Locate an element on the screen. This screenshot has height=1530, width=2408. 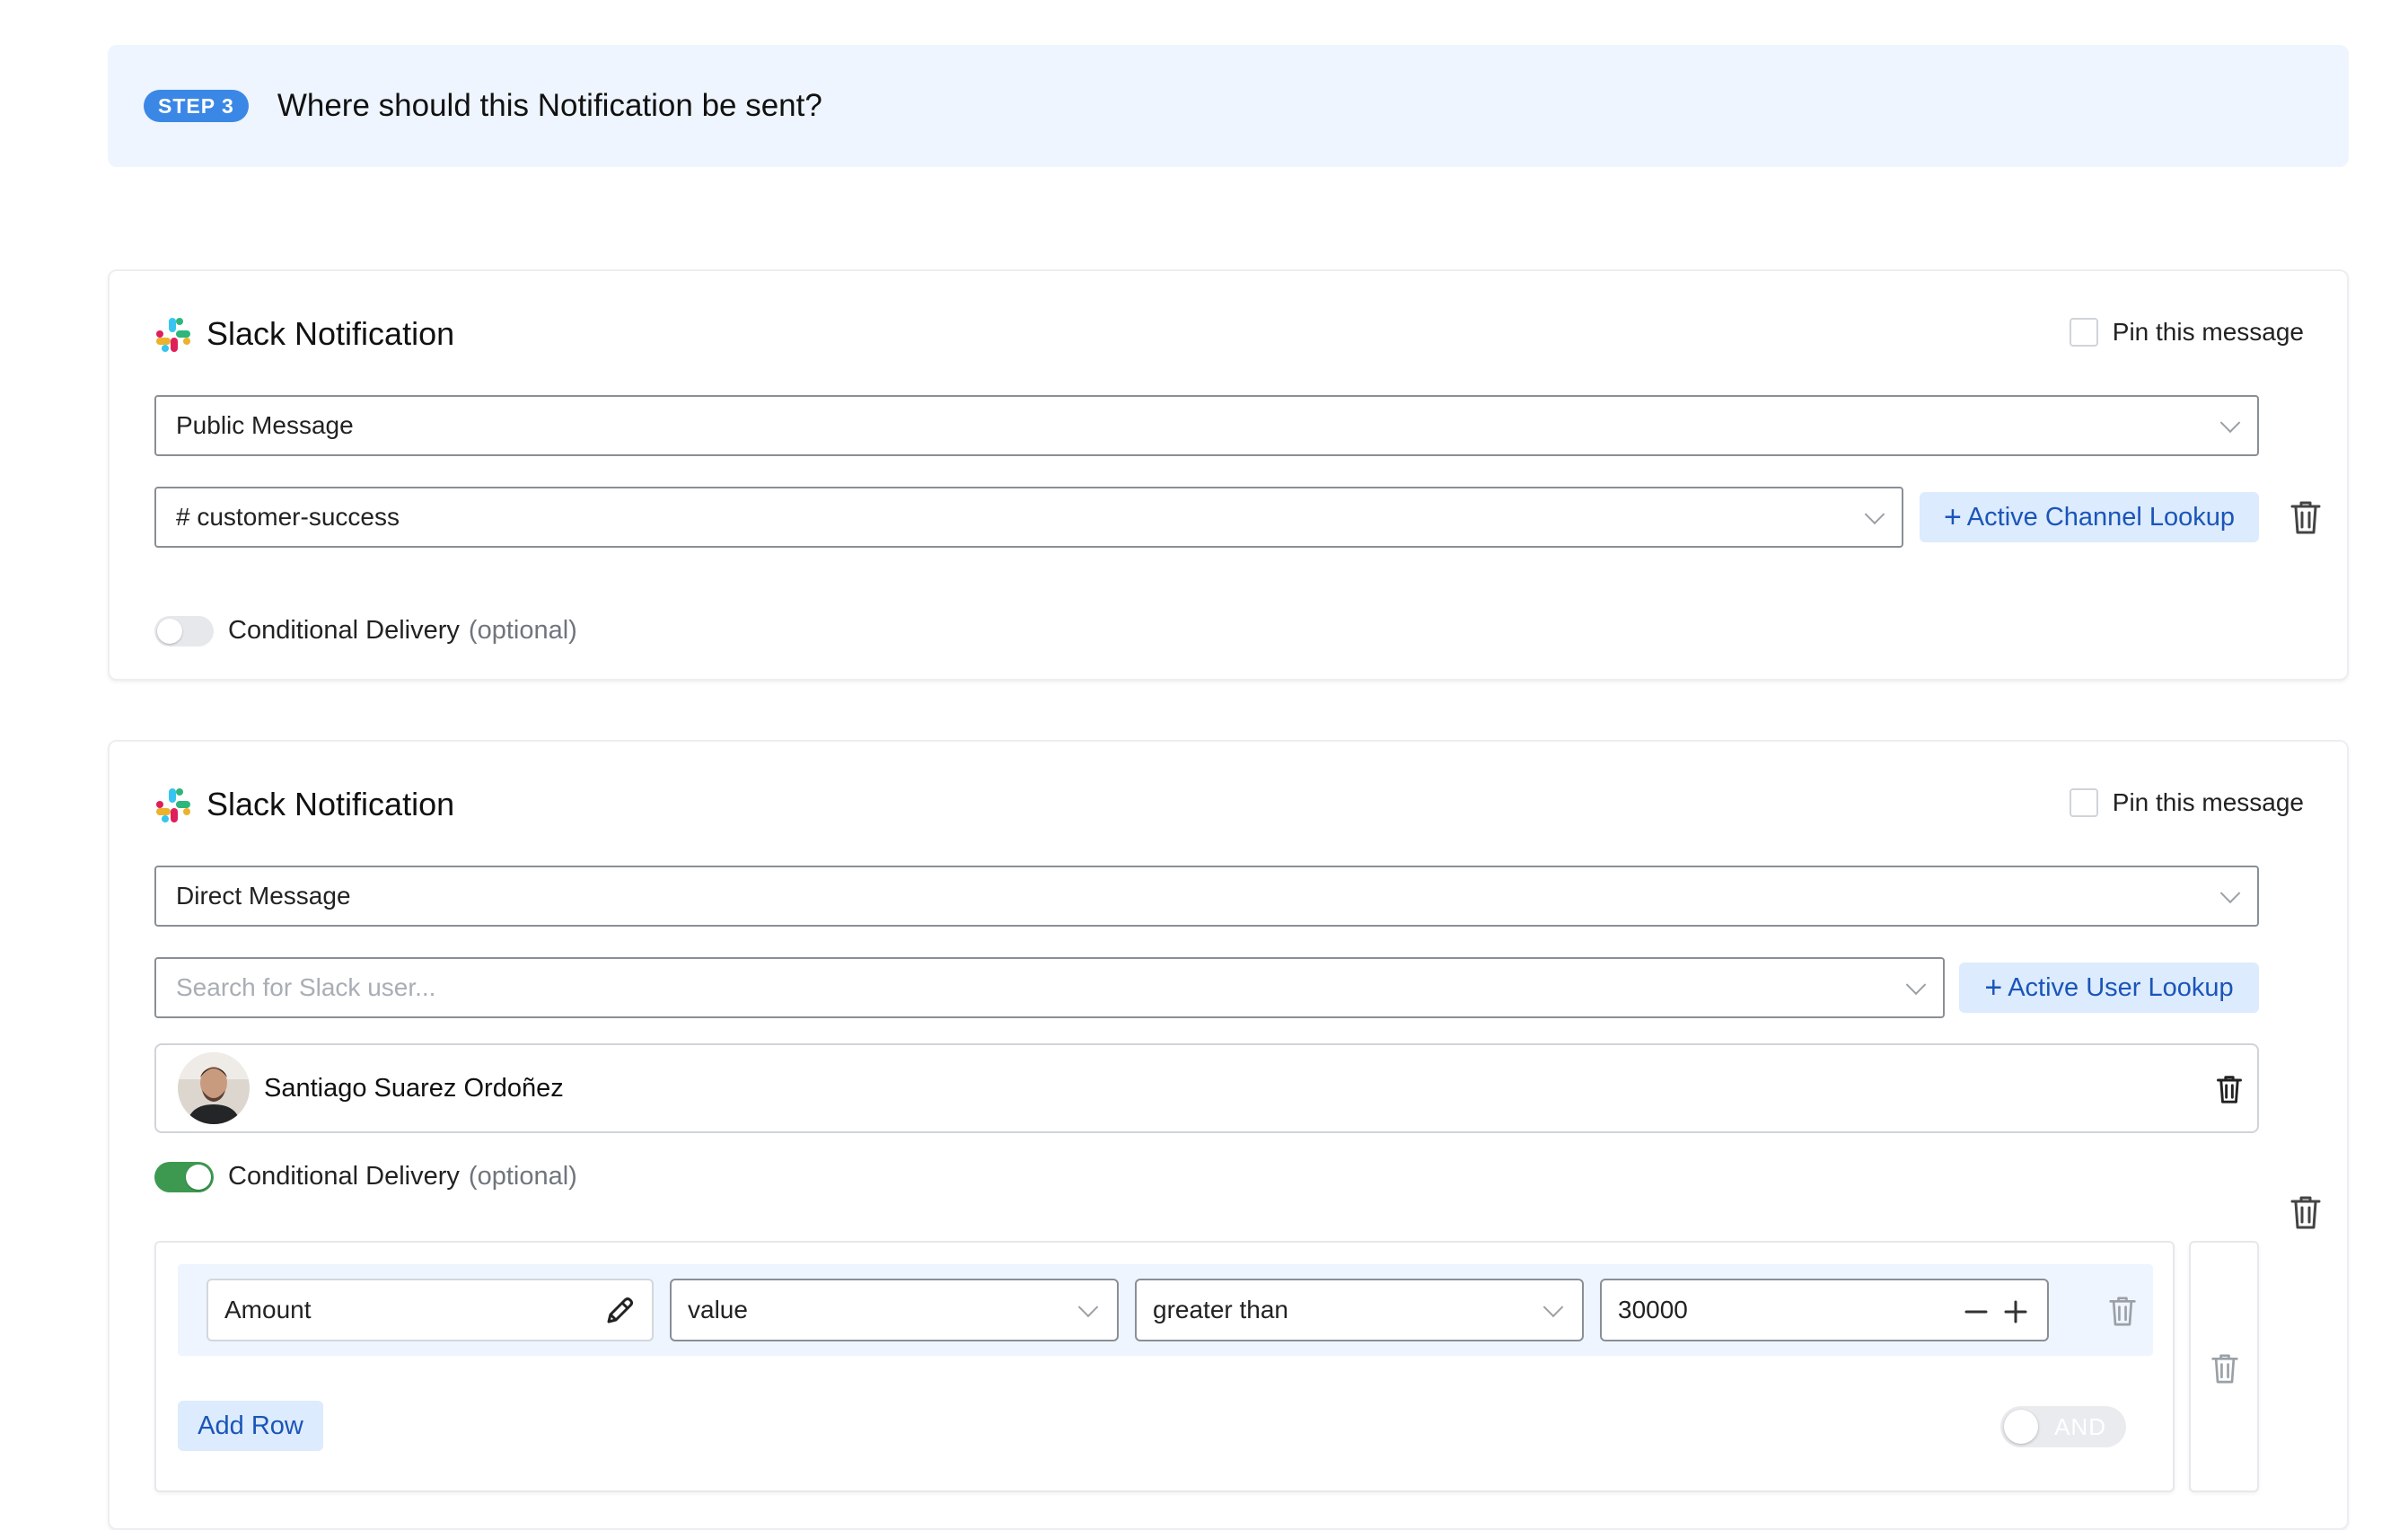
message-type-value: Public Message is located at coordinates (265, 425).